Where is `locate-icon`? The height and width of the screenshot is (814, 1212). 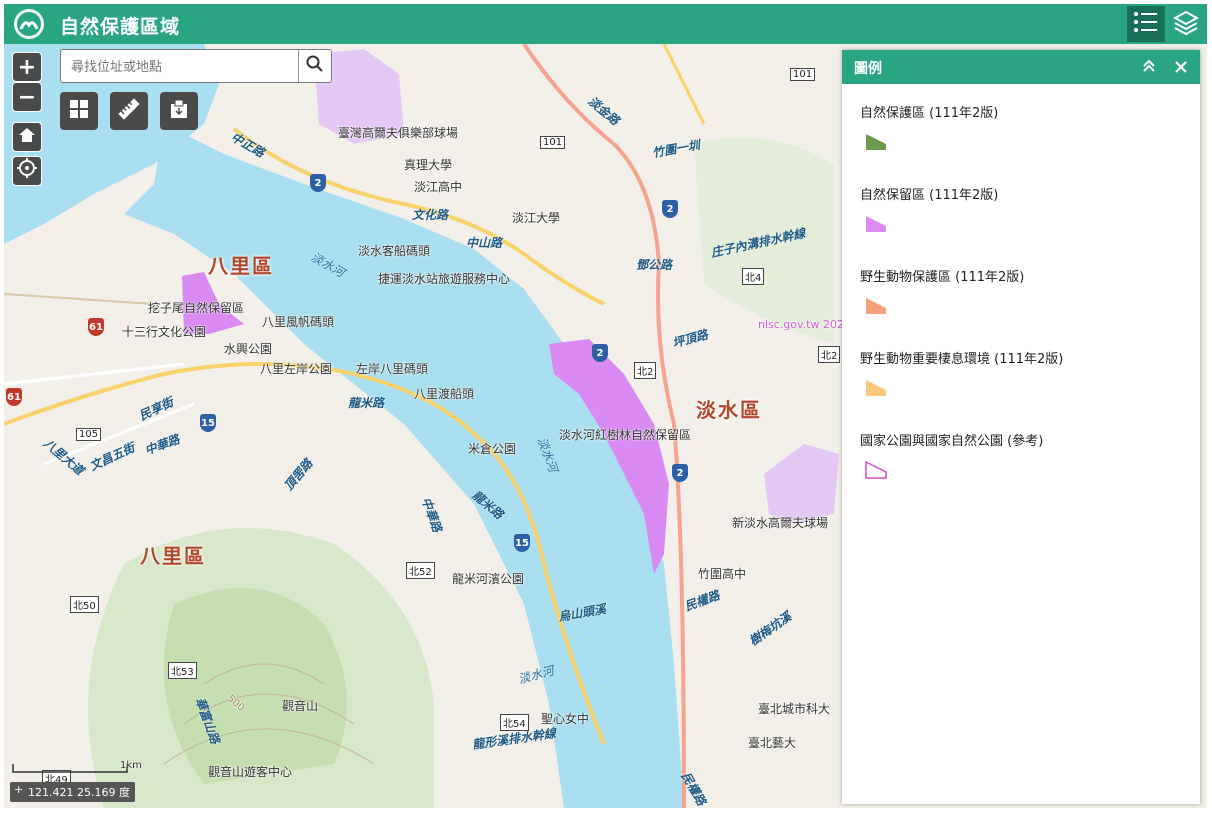
locate-icon is located at coordinates (27, 171).